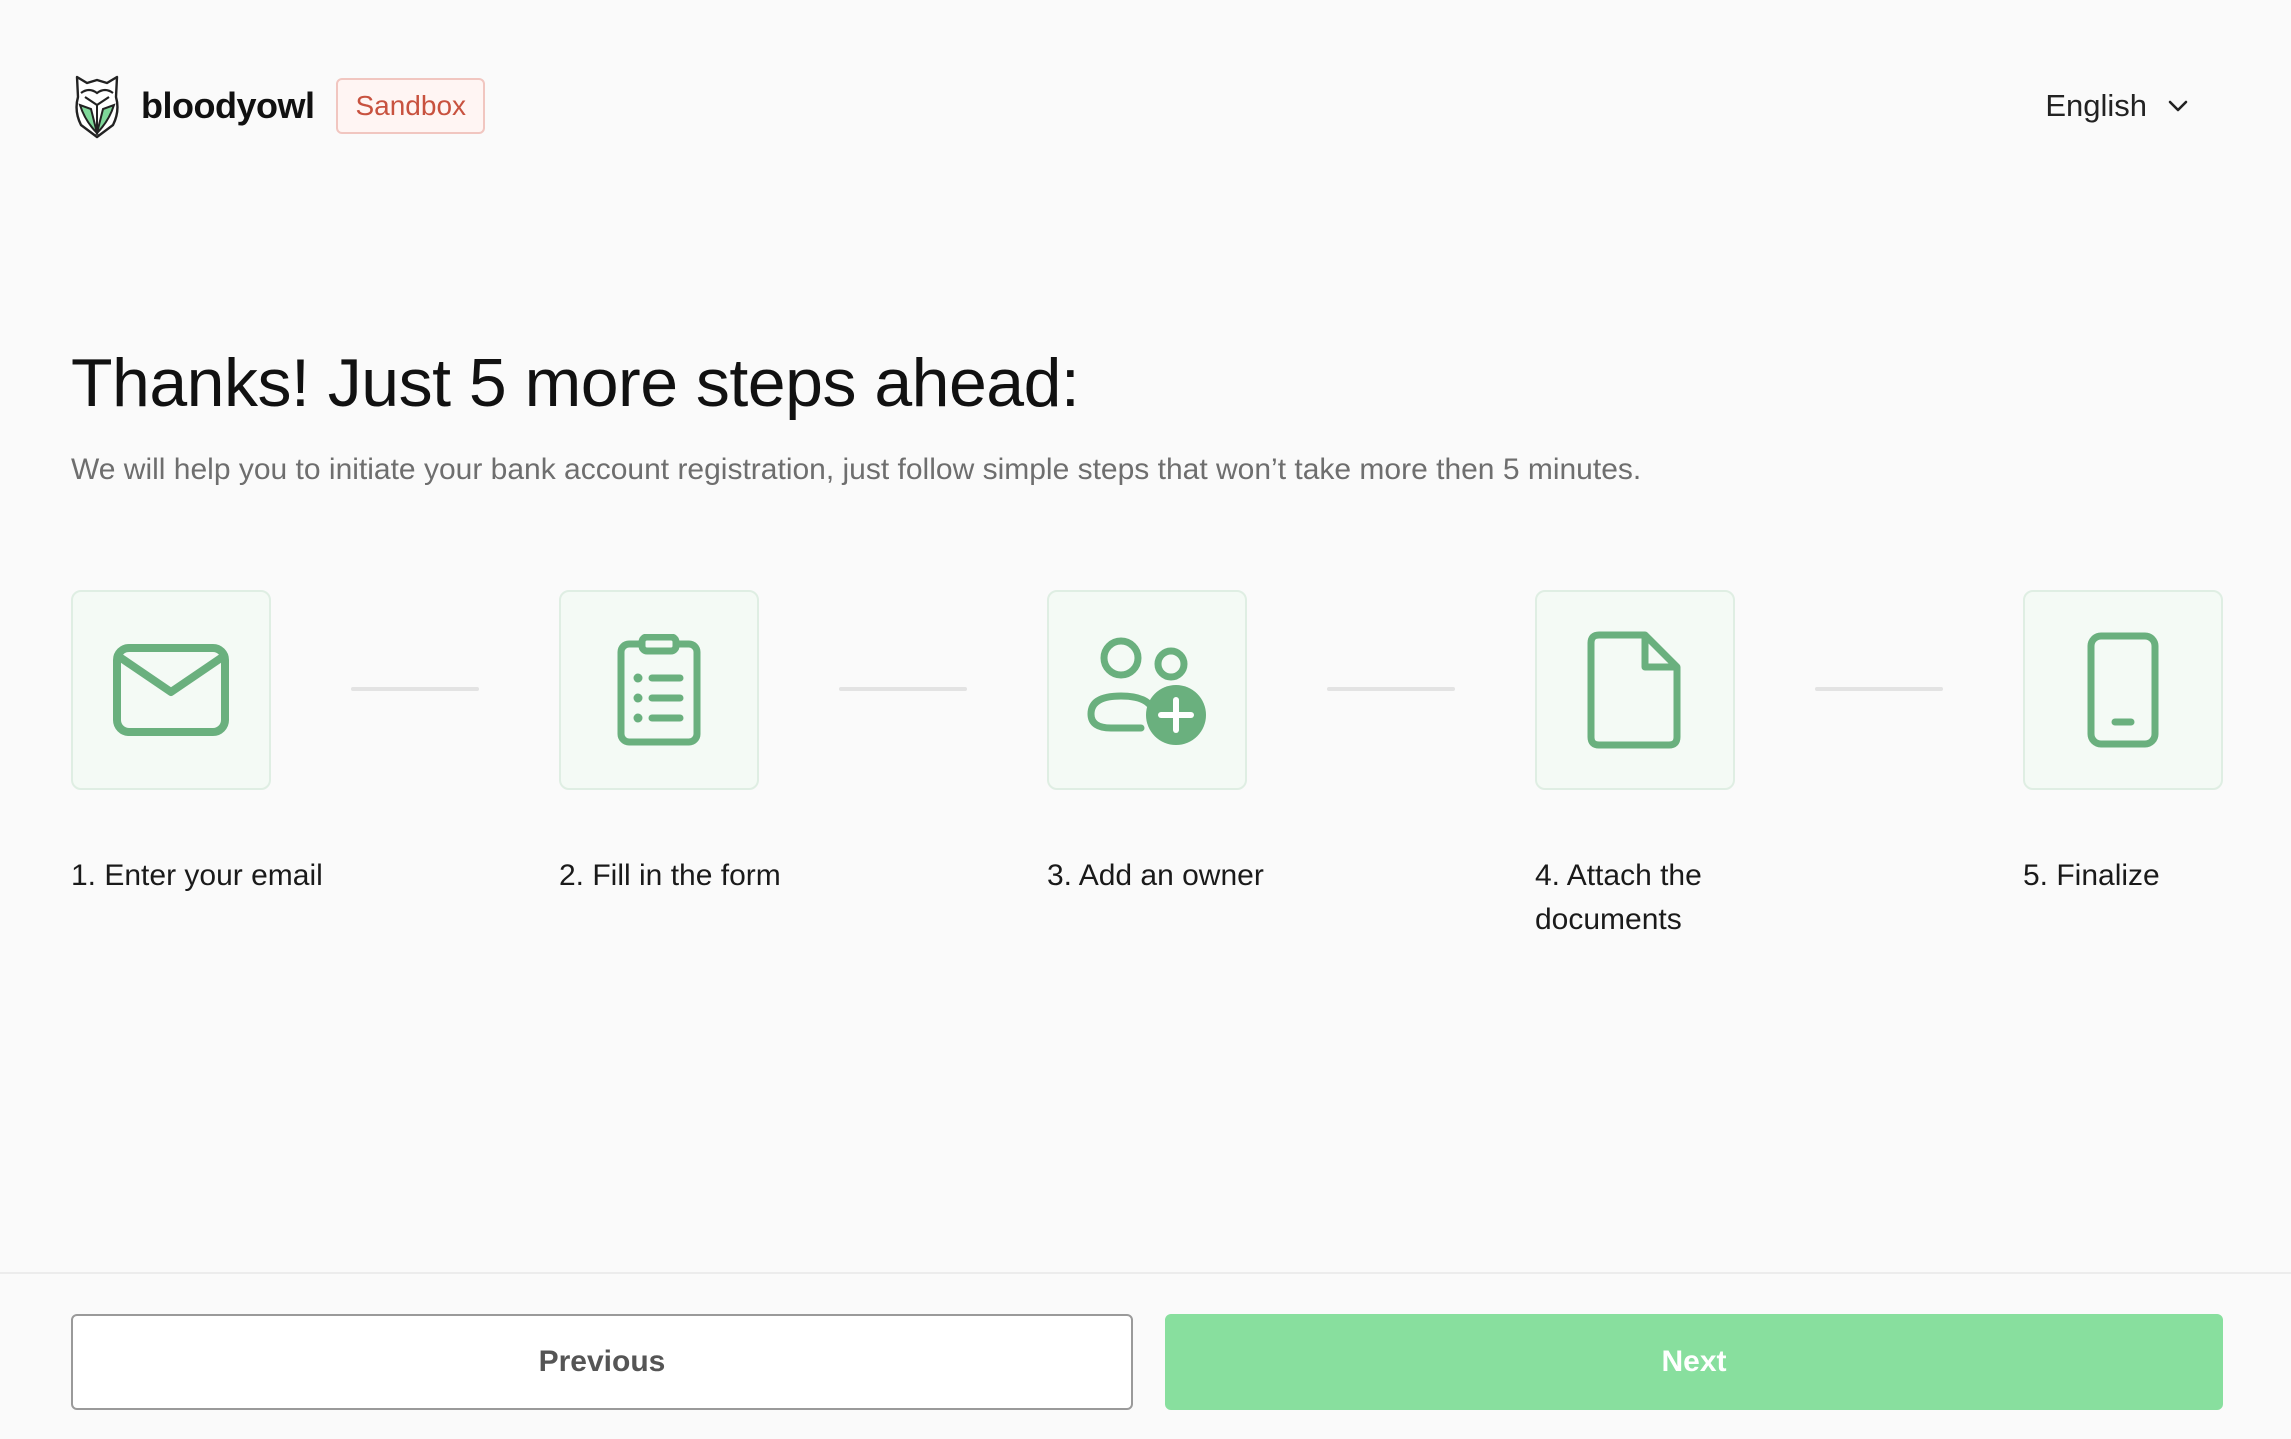 This screenshot has height=1439, width=2291. I want to click on clipboard-list-icon, so click(659, 690).